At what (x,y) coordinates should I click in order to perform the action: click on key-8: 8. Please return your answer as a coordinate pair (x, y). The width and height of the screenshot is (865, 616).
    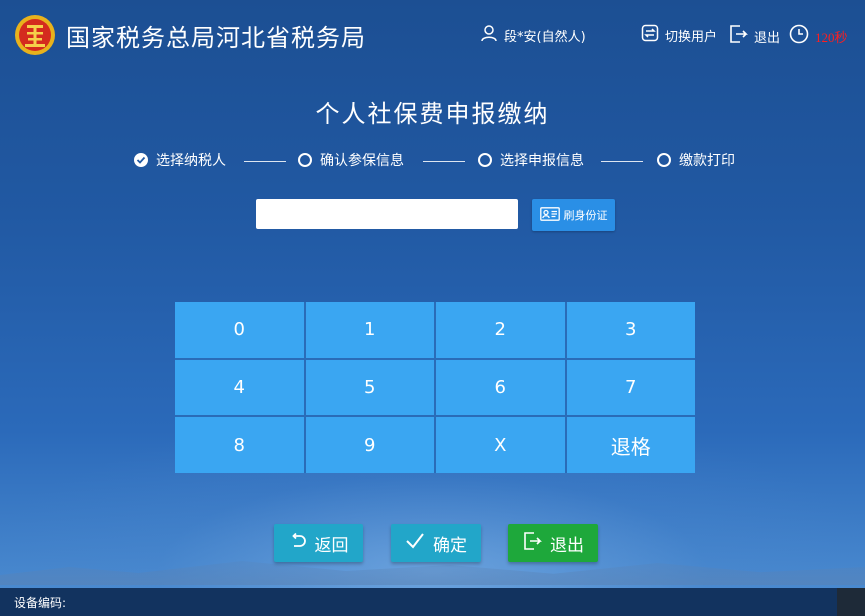
    Looking at the image, I should click on (239, 445).